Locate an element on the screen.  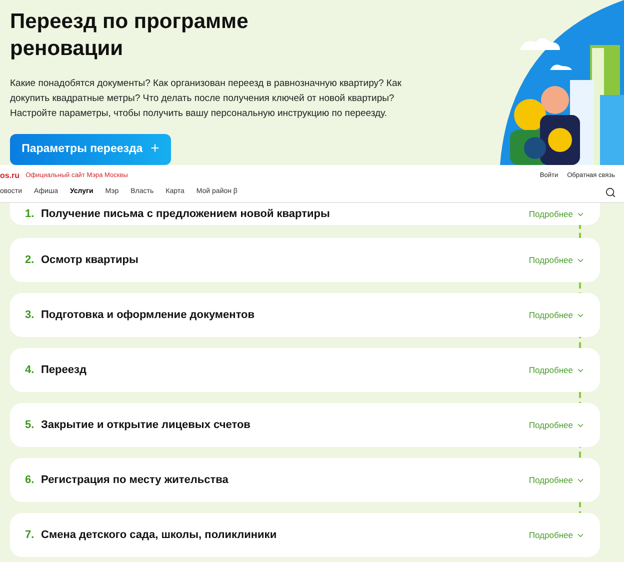
step-title: Закрытие и открытие лицевых счетов is located at coordinates (145, 425).